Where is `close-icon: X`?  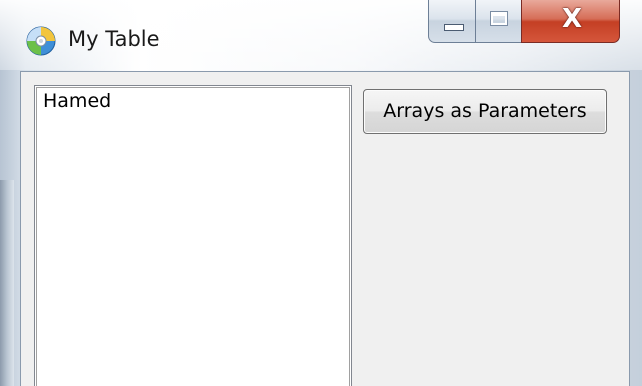 close-icon: X is located at coordinates (572, 19).